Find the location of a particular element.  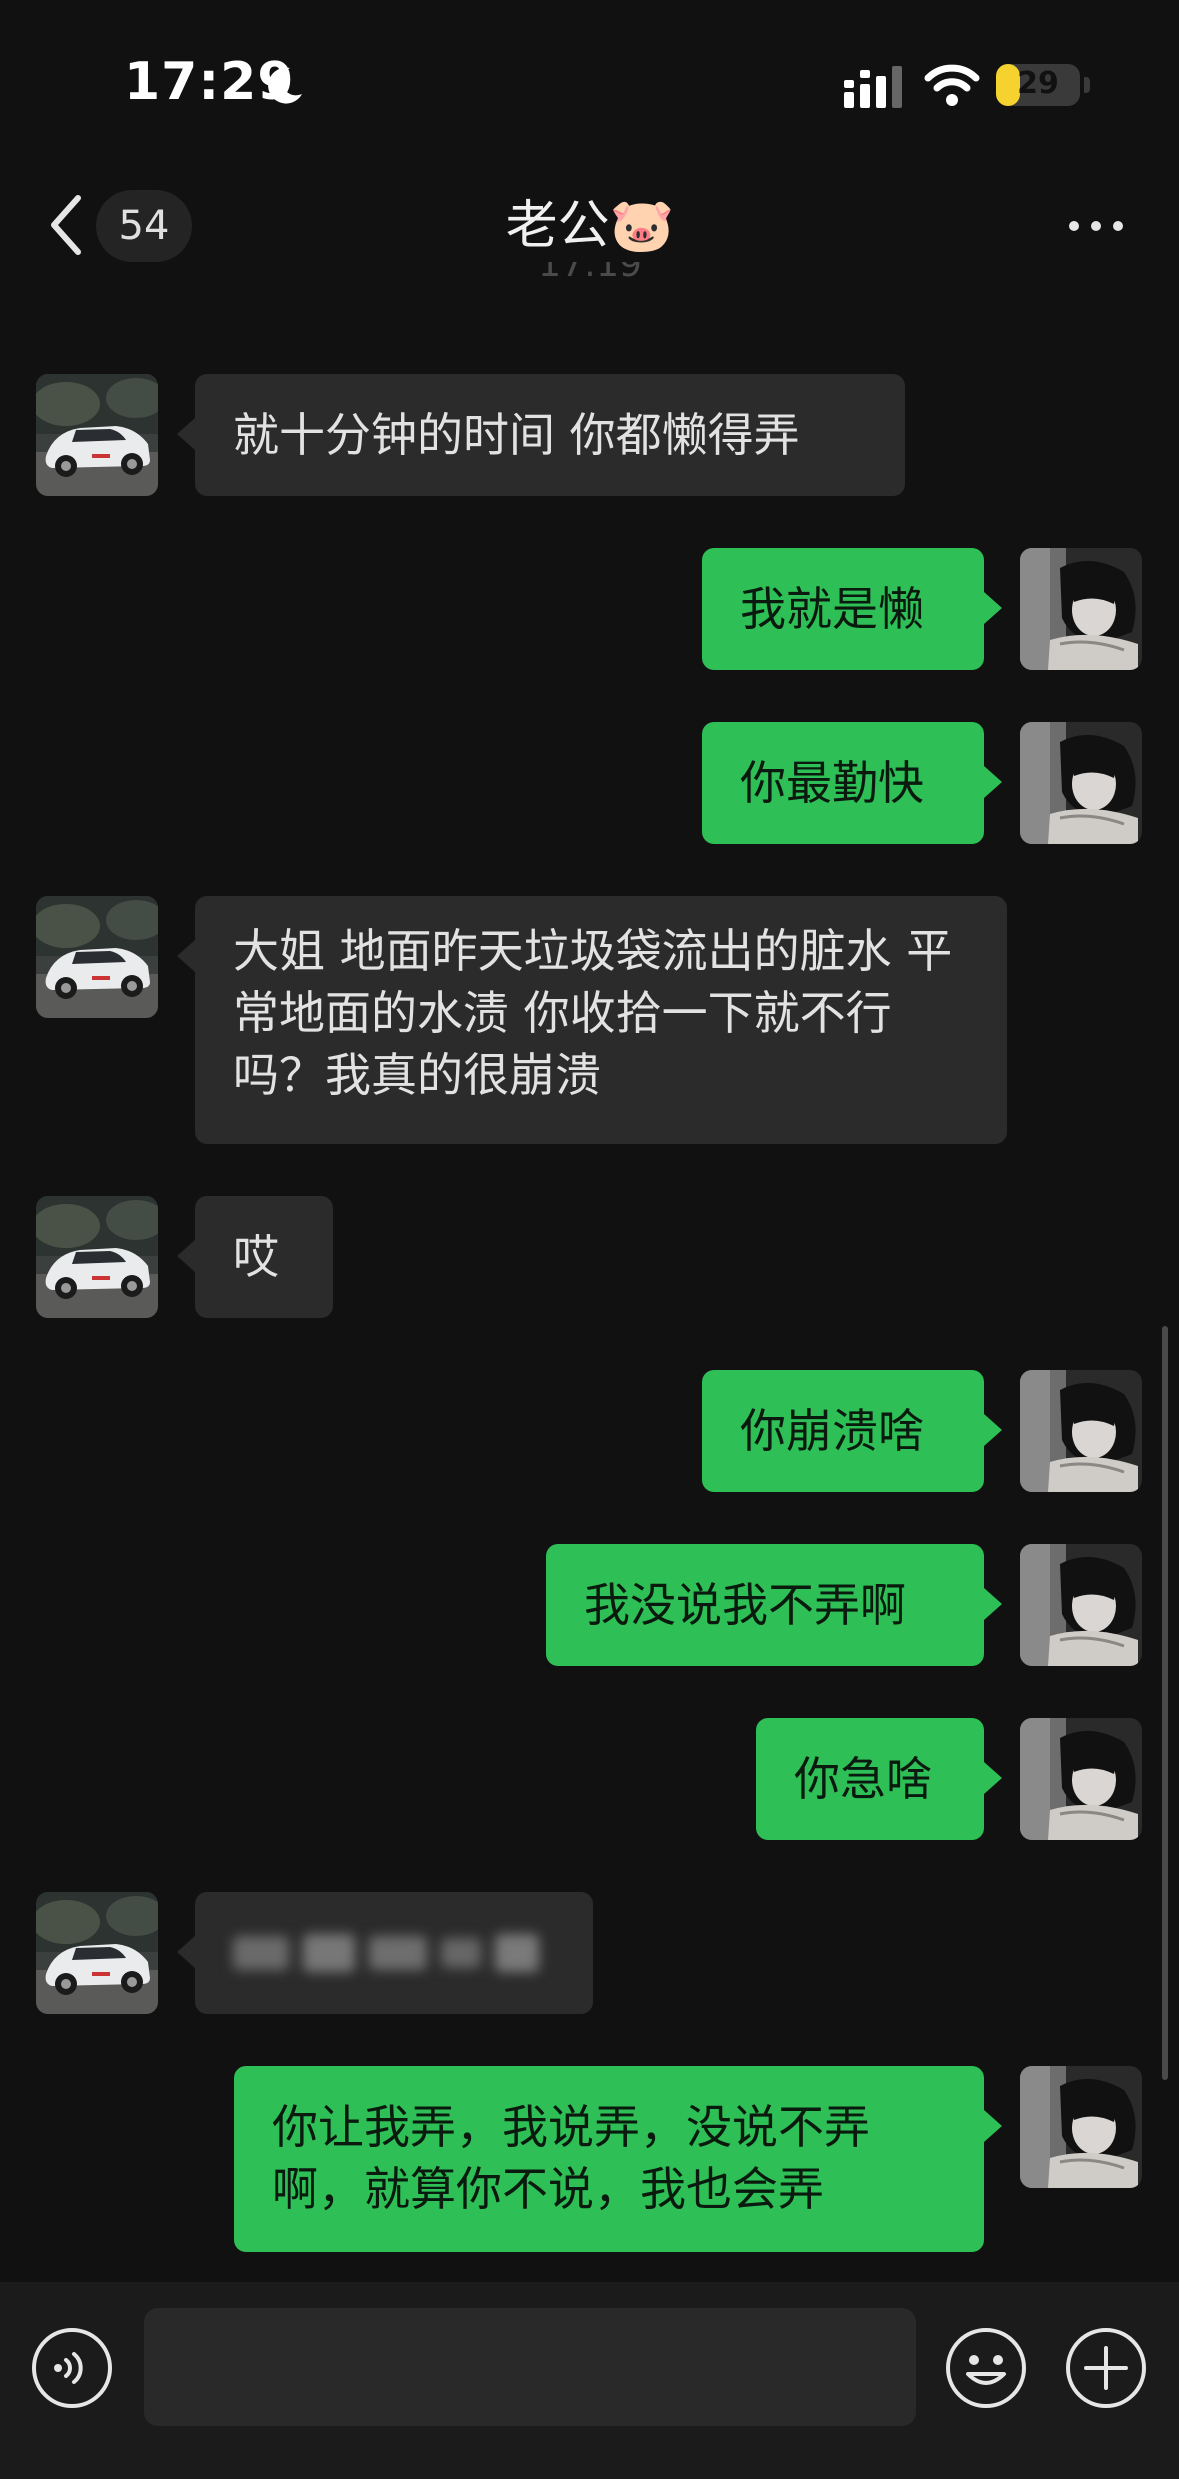

battery-indicator: 29 is located at coordinates (1038, 85).